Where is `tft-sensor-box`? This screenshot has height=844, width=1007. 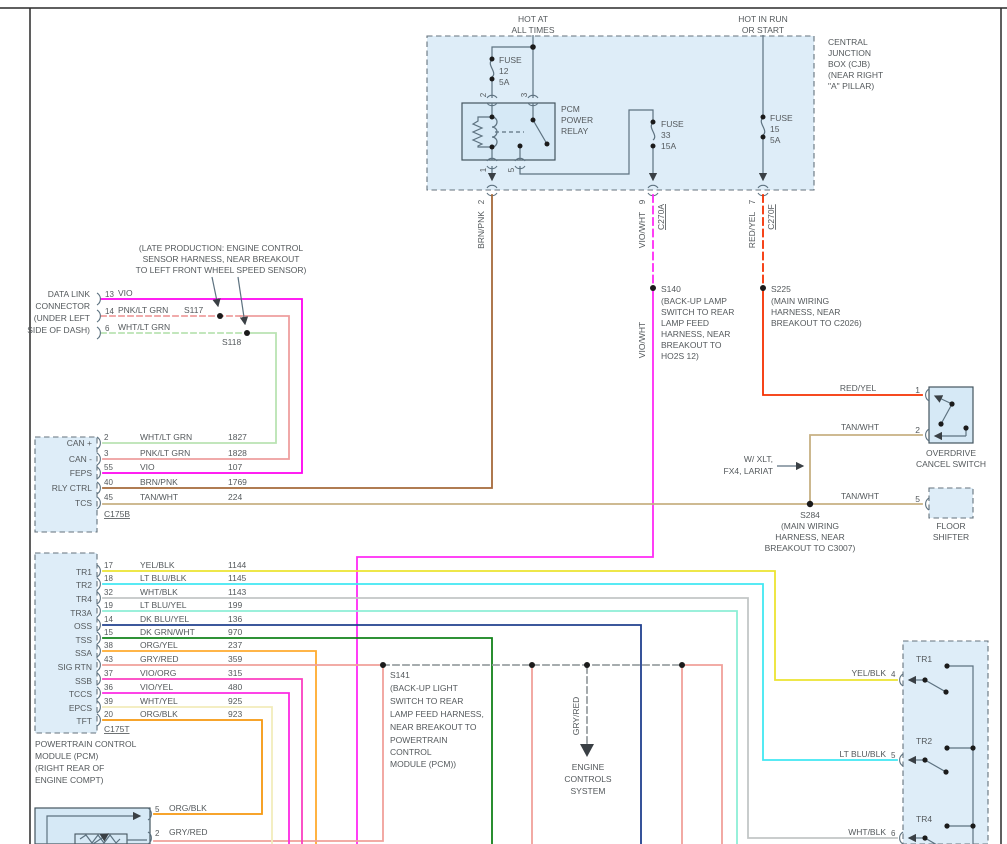
tft-sensor-box is located at coordinates (92, 825).